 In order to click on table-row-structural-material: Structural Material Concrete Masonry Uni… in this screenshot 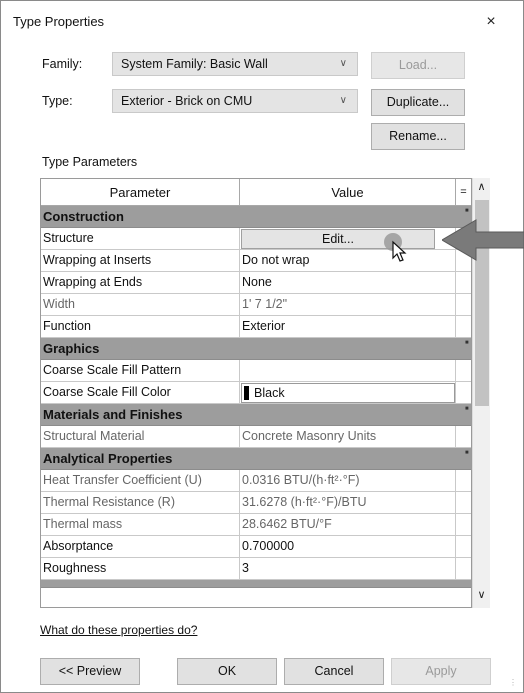, I will do `click(256, 437)`.